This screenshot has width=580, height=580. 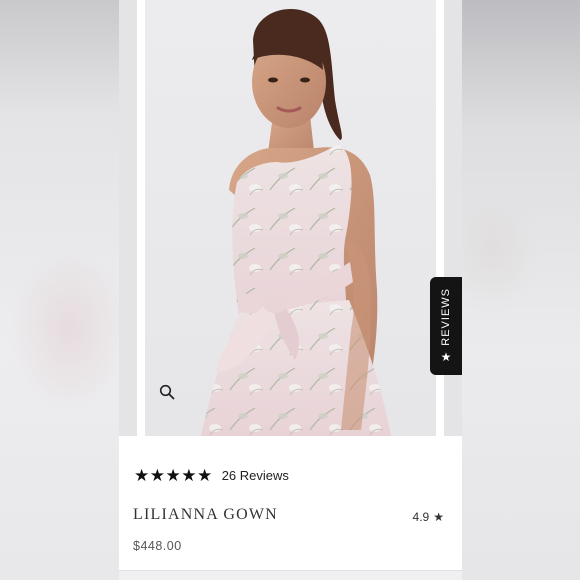 I want to click on average-rating-value: 4.9, so click(x=421, y=517).